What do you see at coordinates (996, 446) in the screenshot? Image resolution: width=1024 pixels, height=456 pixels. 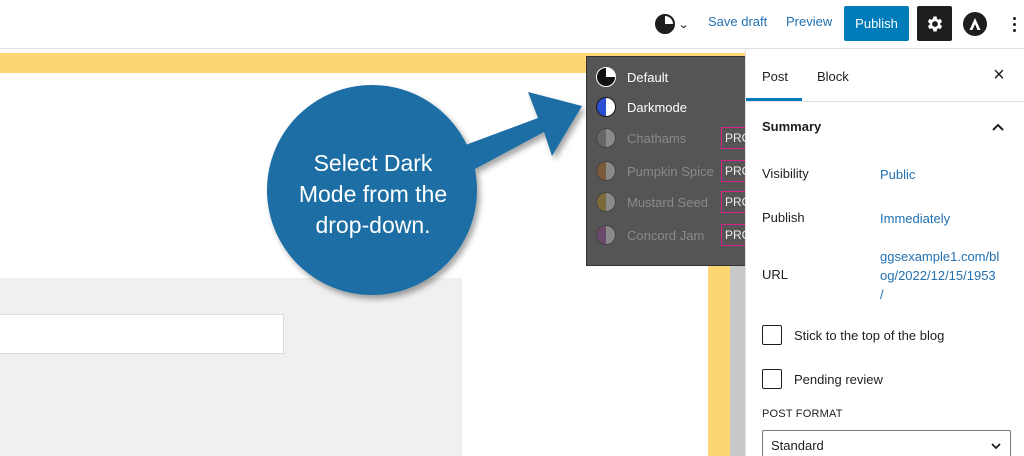 I see `chevron-down-icon` at bounding box center [996, 446].